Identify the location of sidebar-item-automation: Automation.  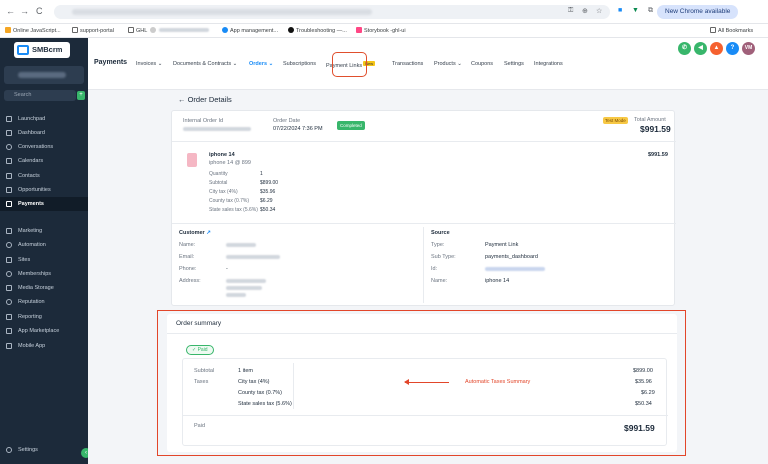
(44, 245).